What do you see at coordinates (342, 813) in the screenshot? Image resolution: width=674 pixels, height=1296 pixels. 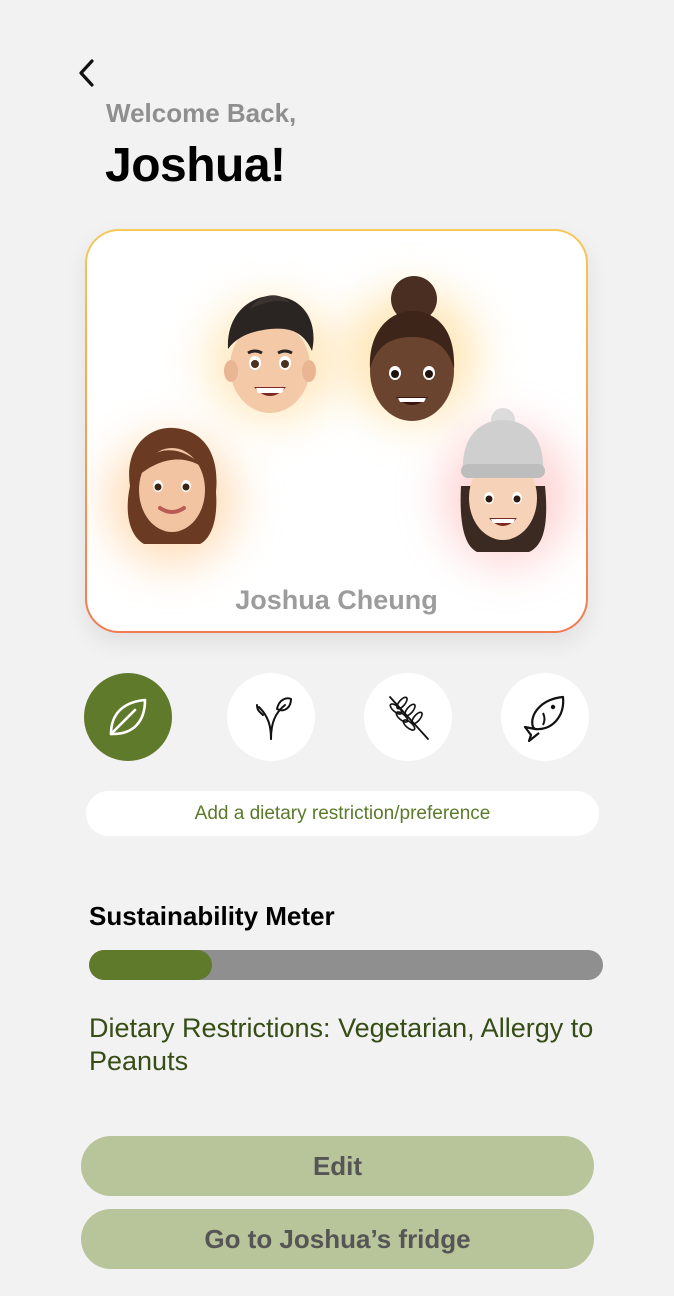 I see `add-dietary-preference-button: Add a dietary restriction/preference` at bounding box center [342, 813].